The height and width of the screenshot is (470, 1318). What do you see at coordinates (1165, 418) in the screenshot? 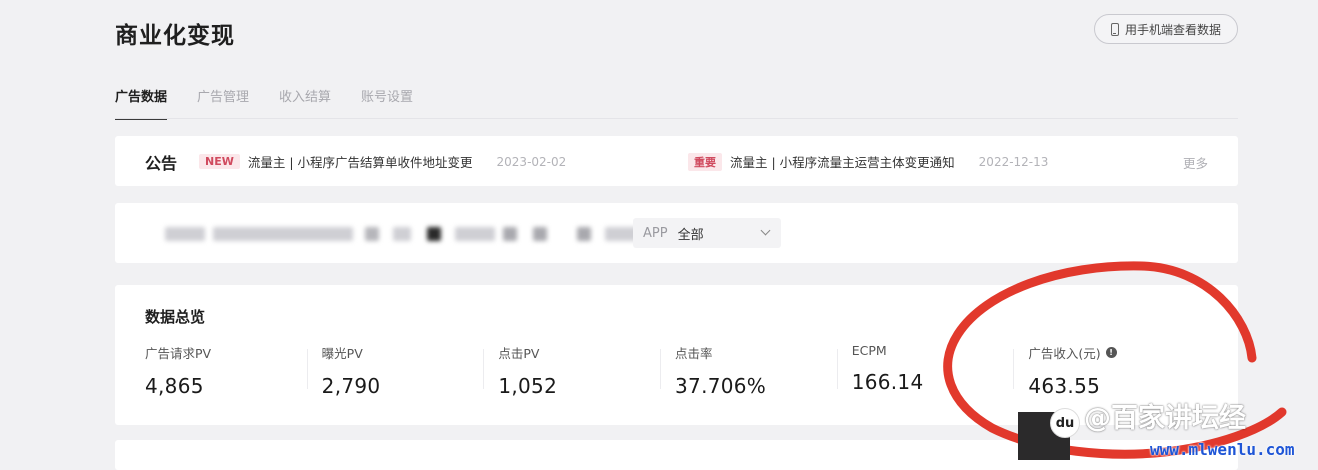
I see `watermark-text: @百家讲坛经` at bounding box center [1165, 418].